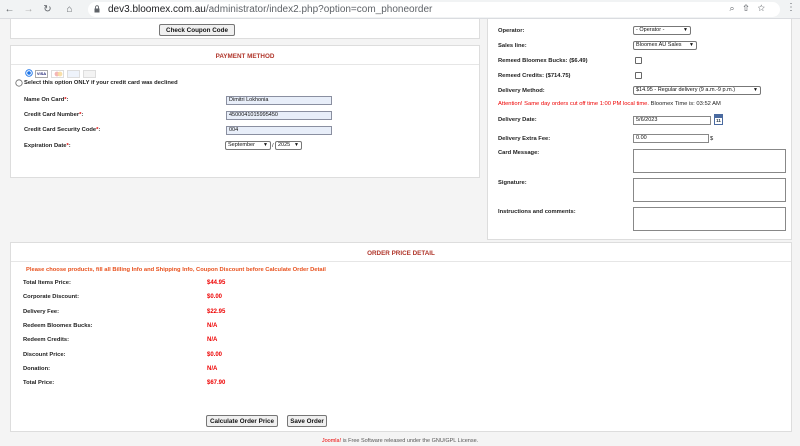 The image size is (800, 446). I want to click on expiration-label: Expiration Date*:, so click(47, 146).